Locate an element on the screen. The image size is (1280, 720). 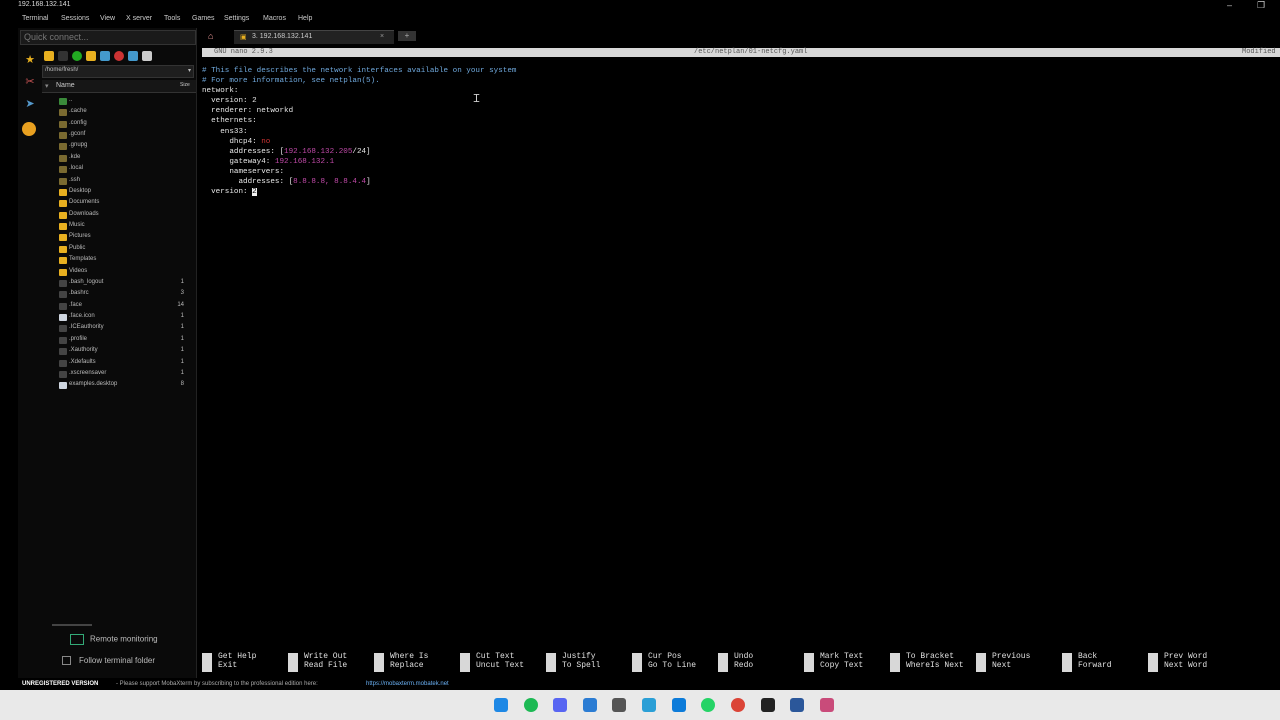
discord-icon is located at coordinates (560, 705).